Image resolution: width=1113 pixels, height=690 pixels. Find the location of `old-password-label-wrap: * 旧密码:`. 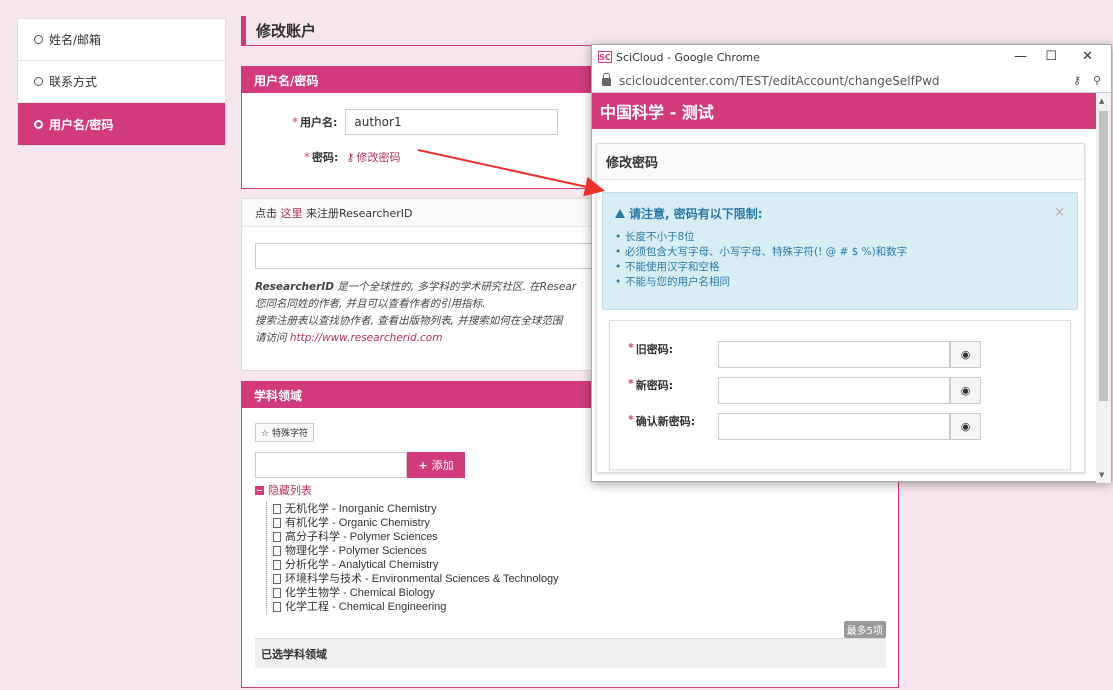

old-password-label-wrap: * 旧密码: is located at coordinates (664, 349).